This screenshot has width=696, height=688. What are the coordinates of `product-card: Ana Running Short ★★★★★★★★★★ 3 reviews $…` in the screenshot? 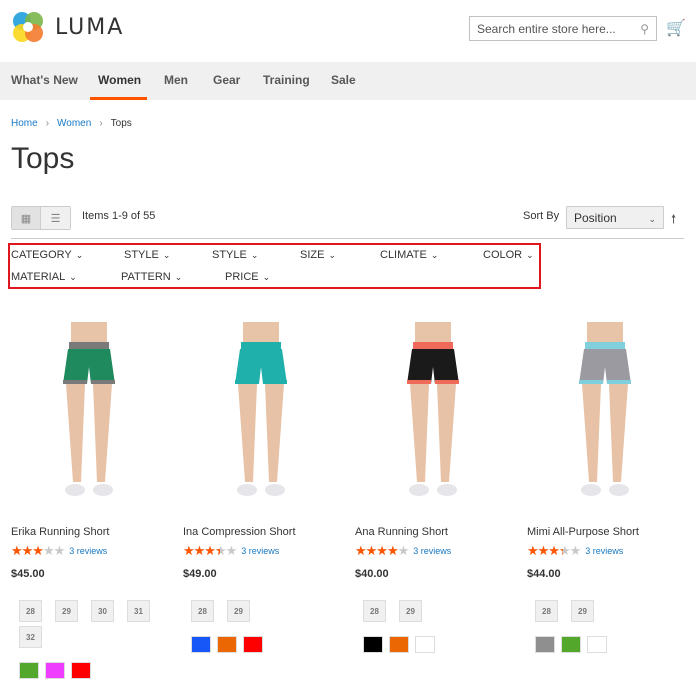 It's located at (435, 487).